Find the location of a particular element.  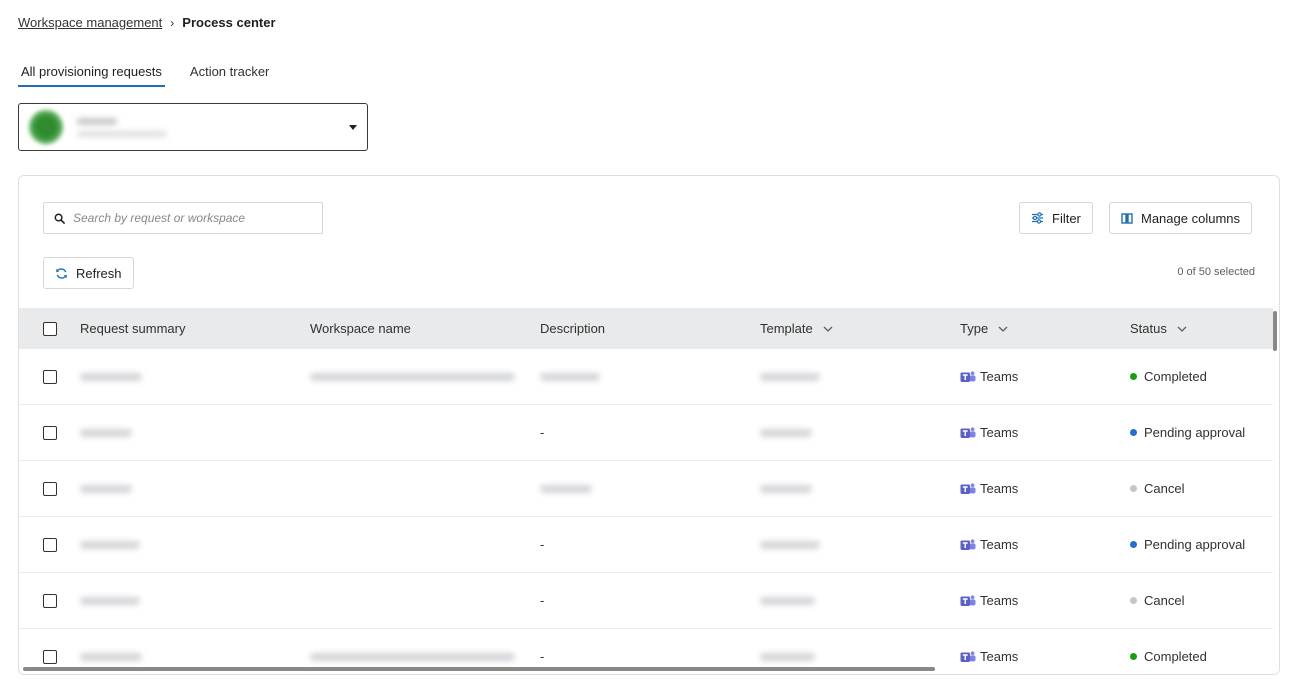

column-header-status-label: Status is located at coordinates (1148, 328).